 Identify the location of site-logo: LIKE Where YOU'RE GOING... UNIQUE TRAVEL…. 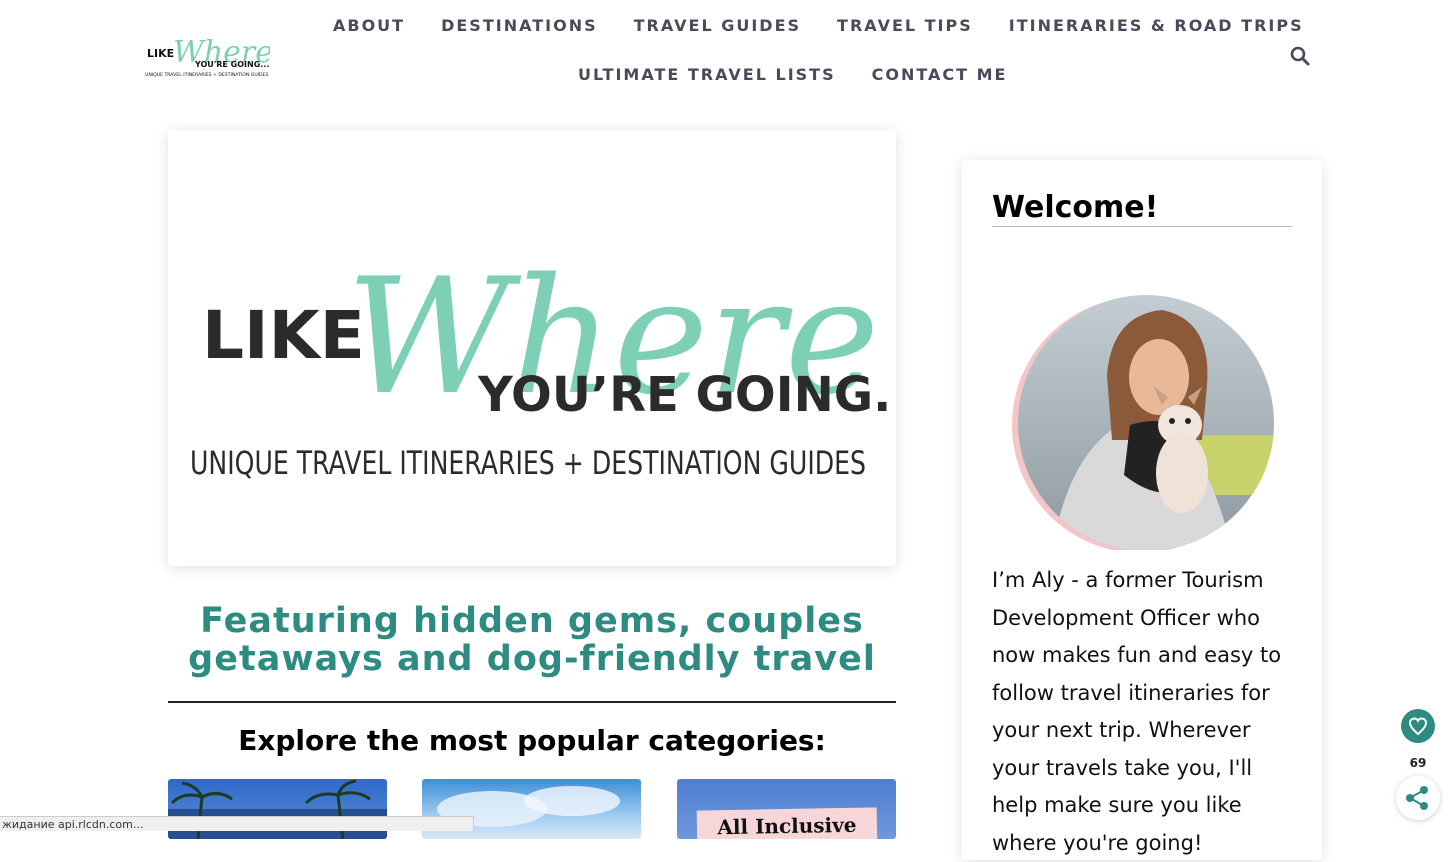
(207, 54).